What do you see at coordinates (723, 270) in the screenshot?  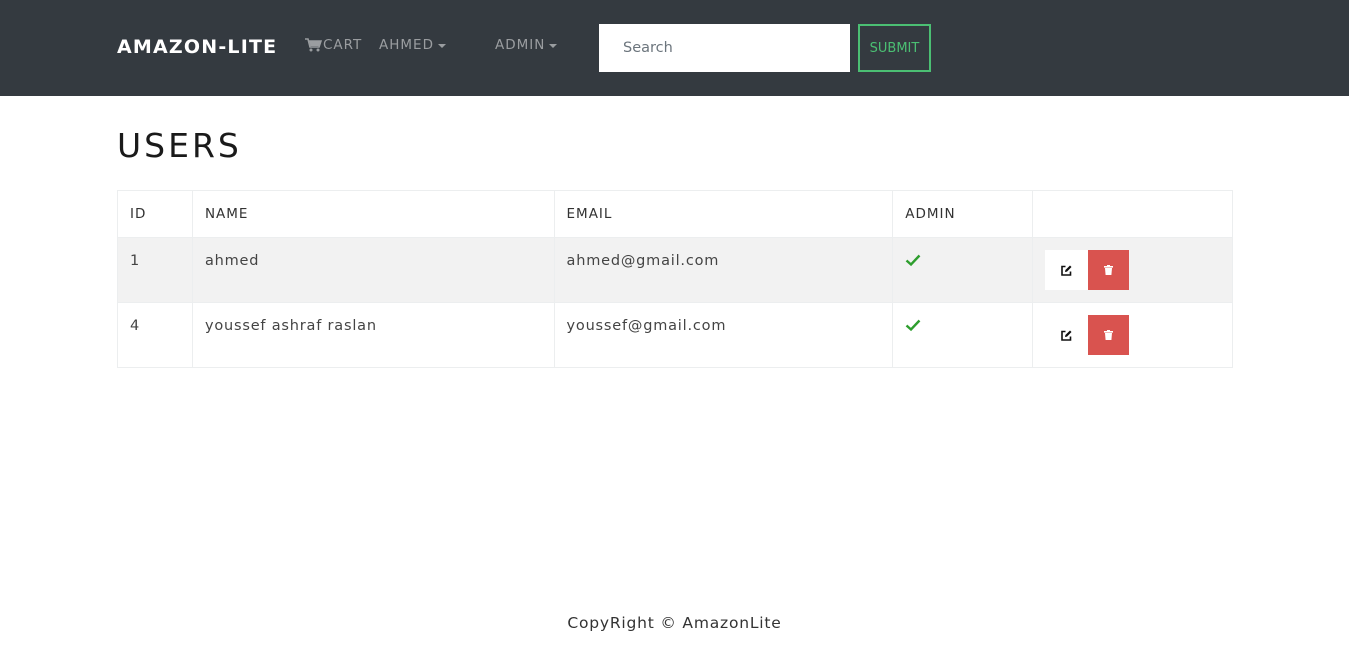 I see `user-email-cell: ahmed@gmail.com` at bounding box center [723, 270].